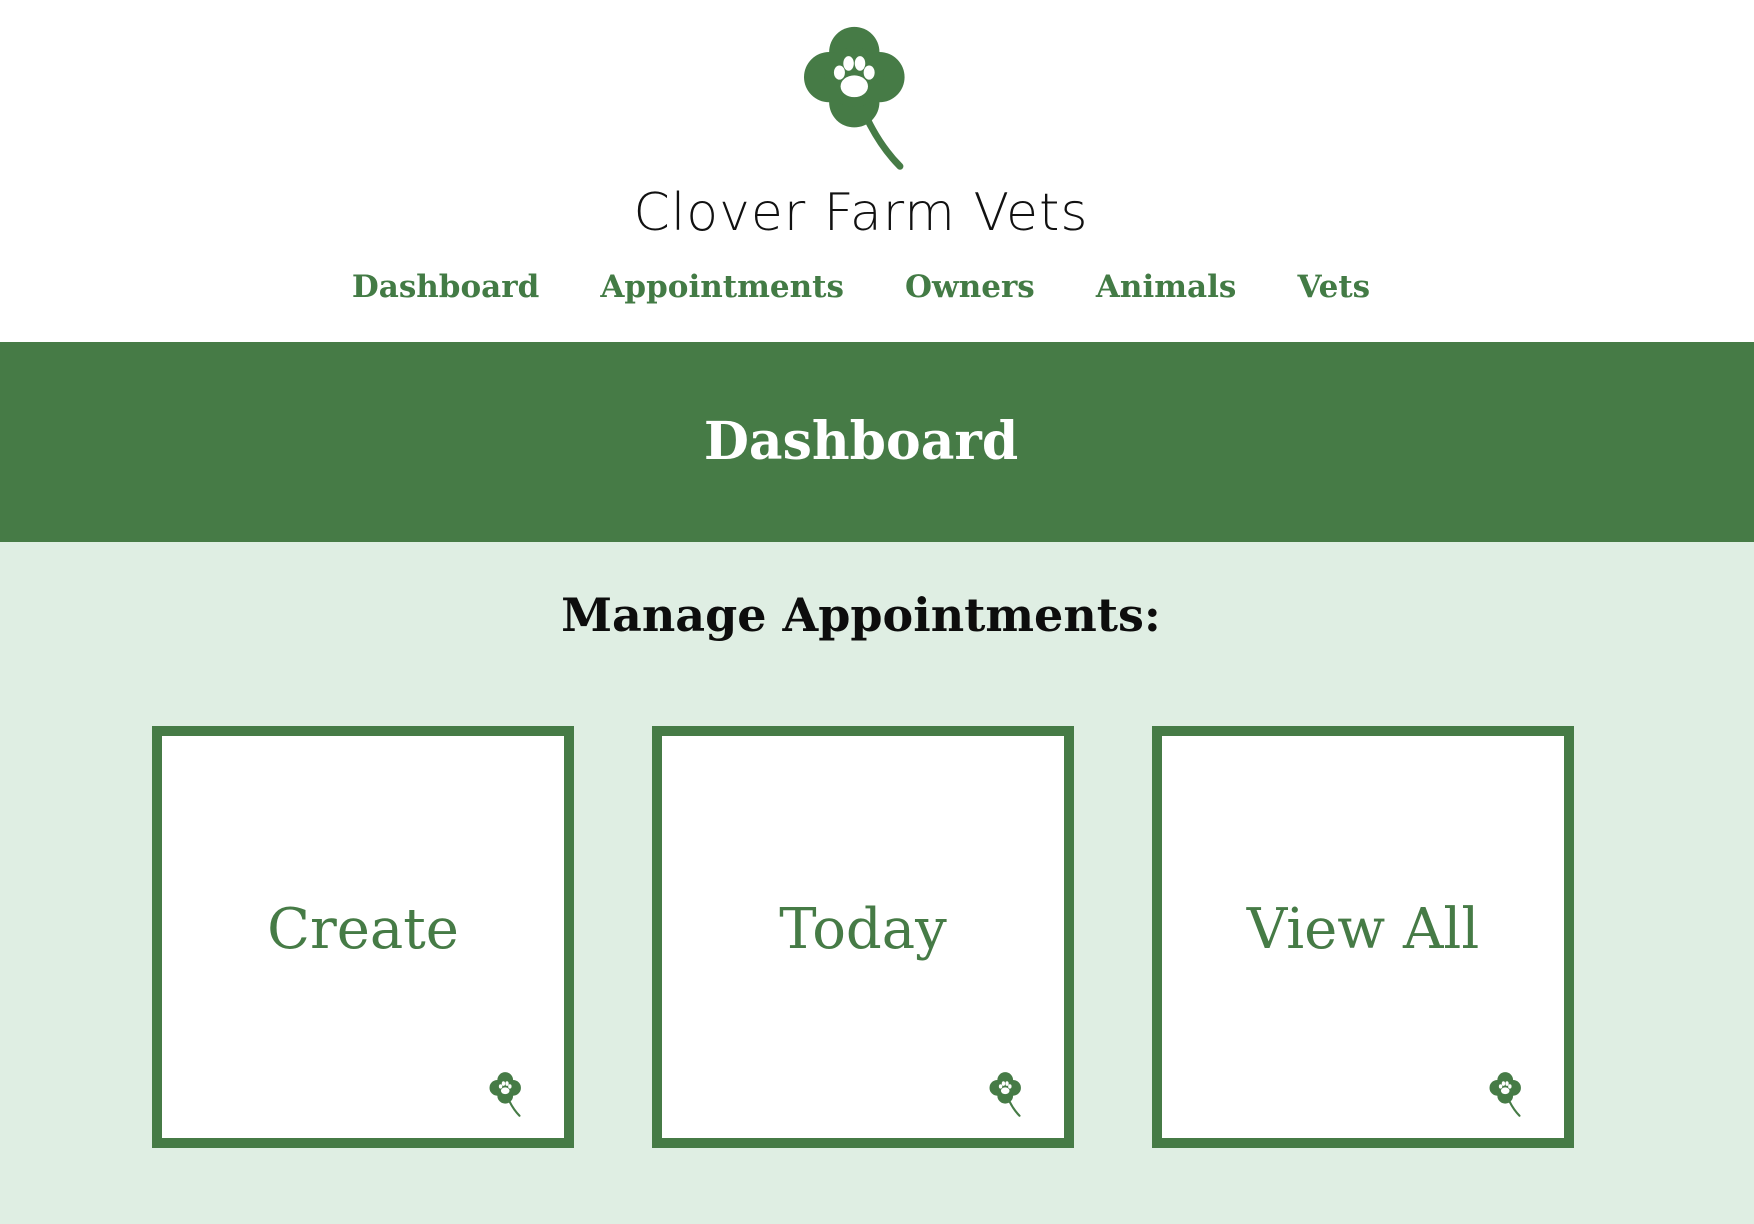  What do you see at coordinates (363, 929) in the screenshot?
I see `tile-label: Create` at bounding box center [363, 929].